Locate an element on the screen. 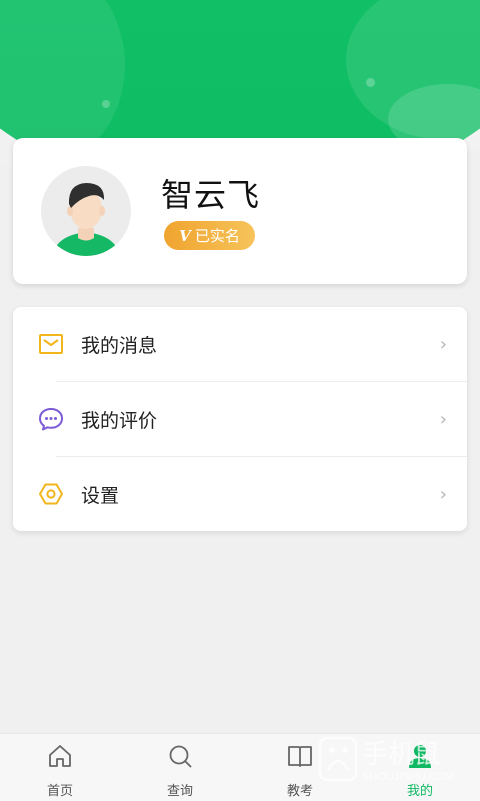 The height and width of the screenshot is (801, 480). menu-item-label: 我的评价 is located at coordinates (119, 420).